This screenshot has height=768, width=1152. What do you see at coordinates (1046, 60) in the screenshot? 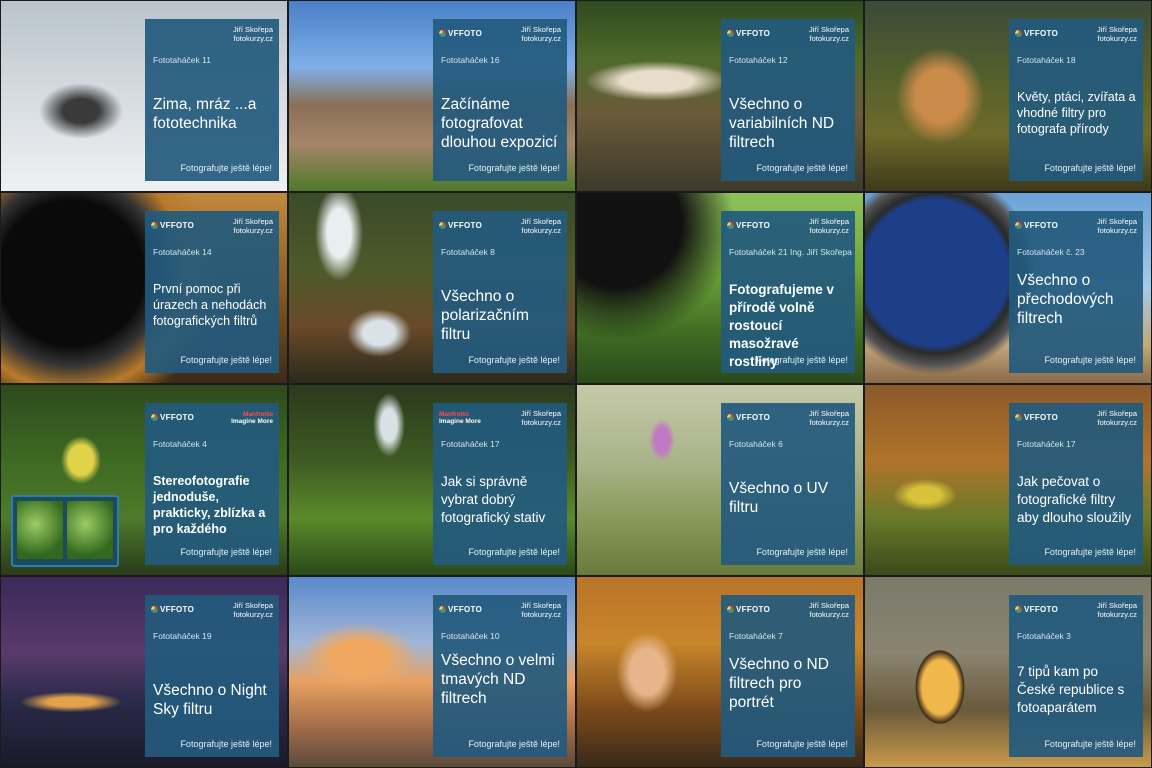
I see `issue-label: Fototaháček 18` at bounding box center [1046, 60].